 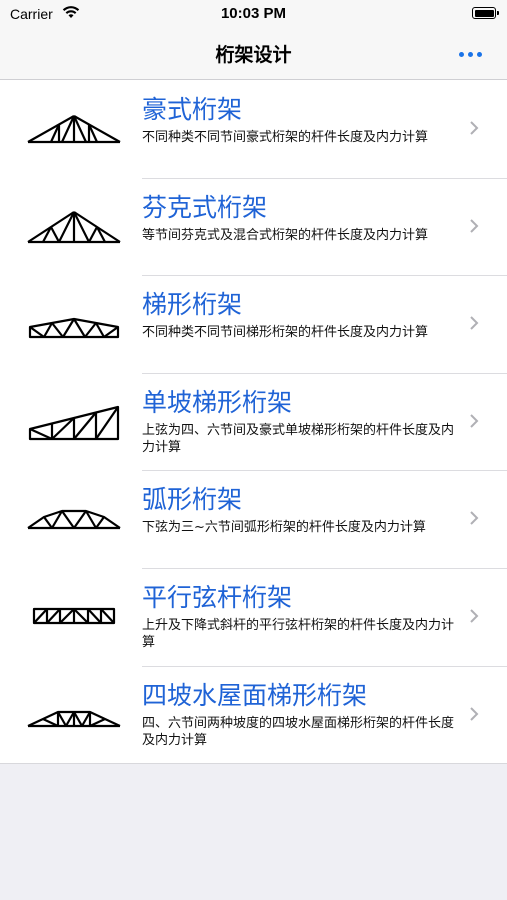 I want to click on list-item-title: 豪式桁架, so click(x=192, y=109).